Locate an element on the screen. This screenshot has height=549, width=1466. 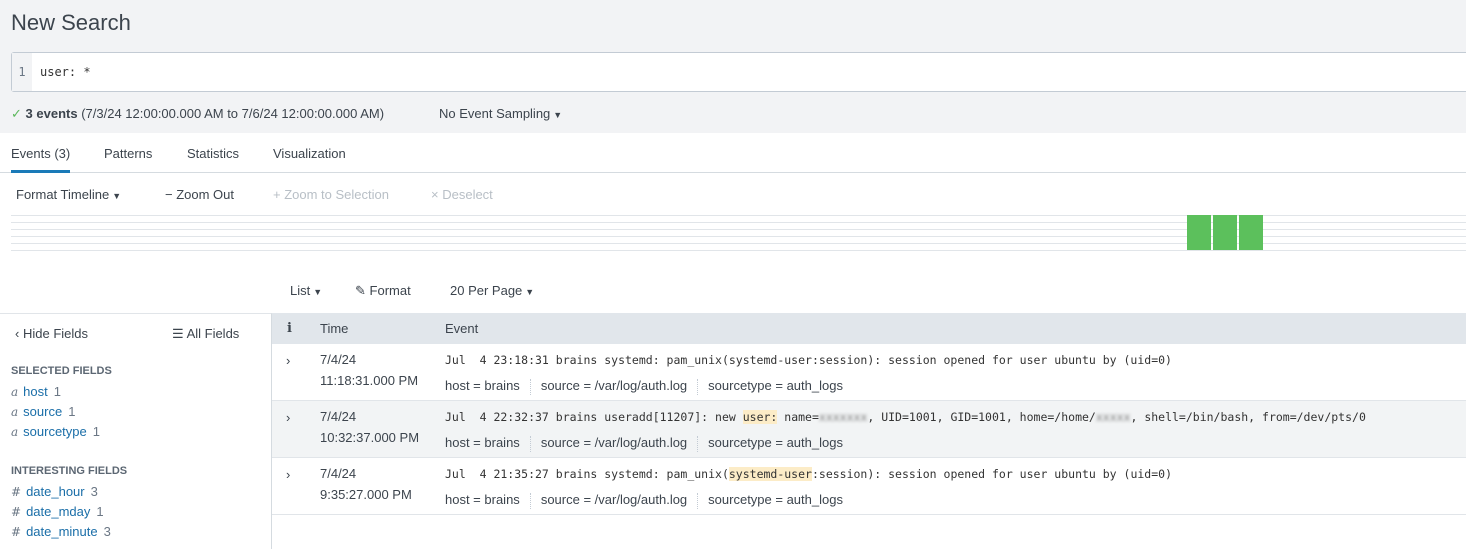
tab-patterns: Patterns is located at coordinates (128, 153).